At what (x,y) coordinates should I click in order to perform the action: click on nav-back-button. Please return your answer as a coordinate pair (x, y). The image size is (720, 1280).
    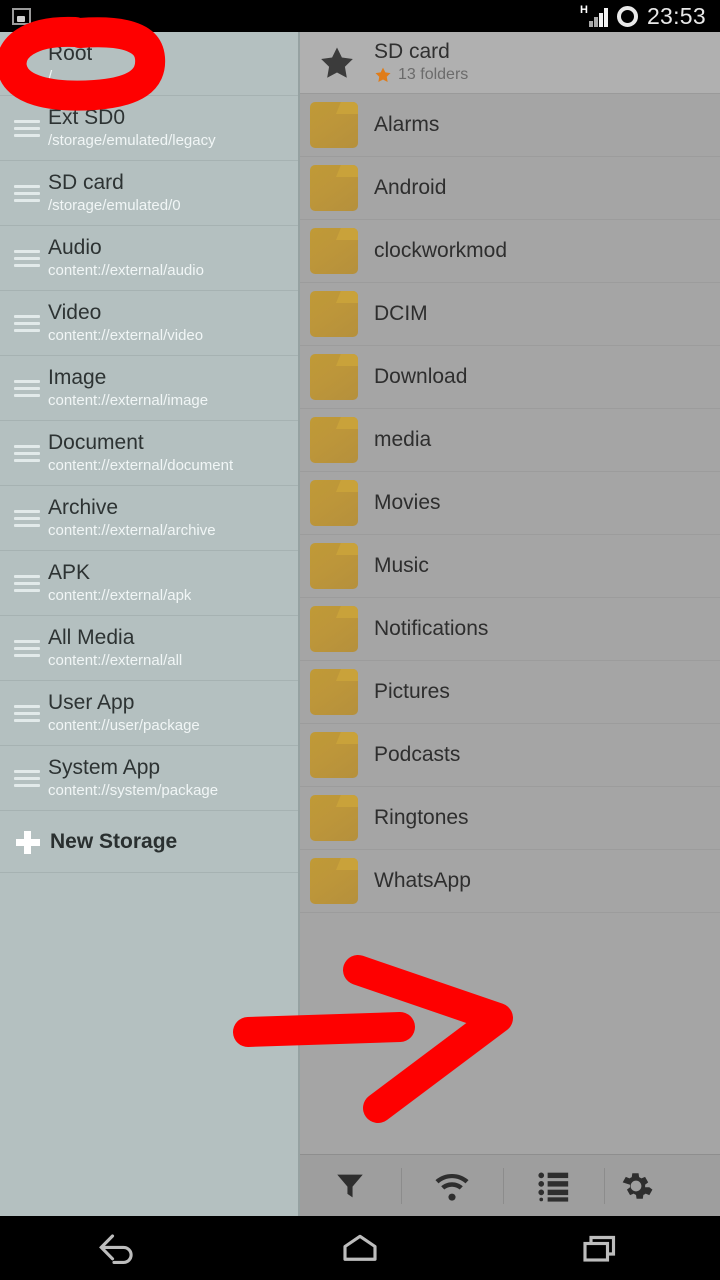
    Looking at the image, I should click on (120, 1248).